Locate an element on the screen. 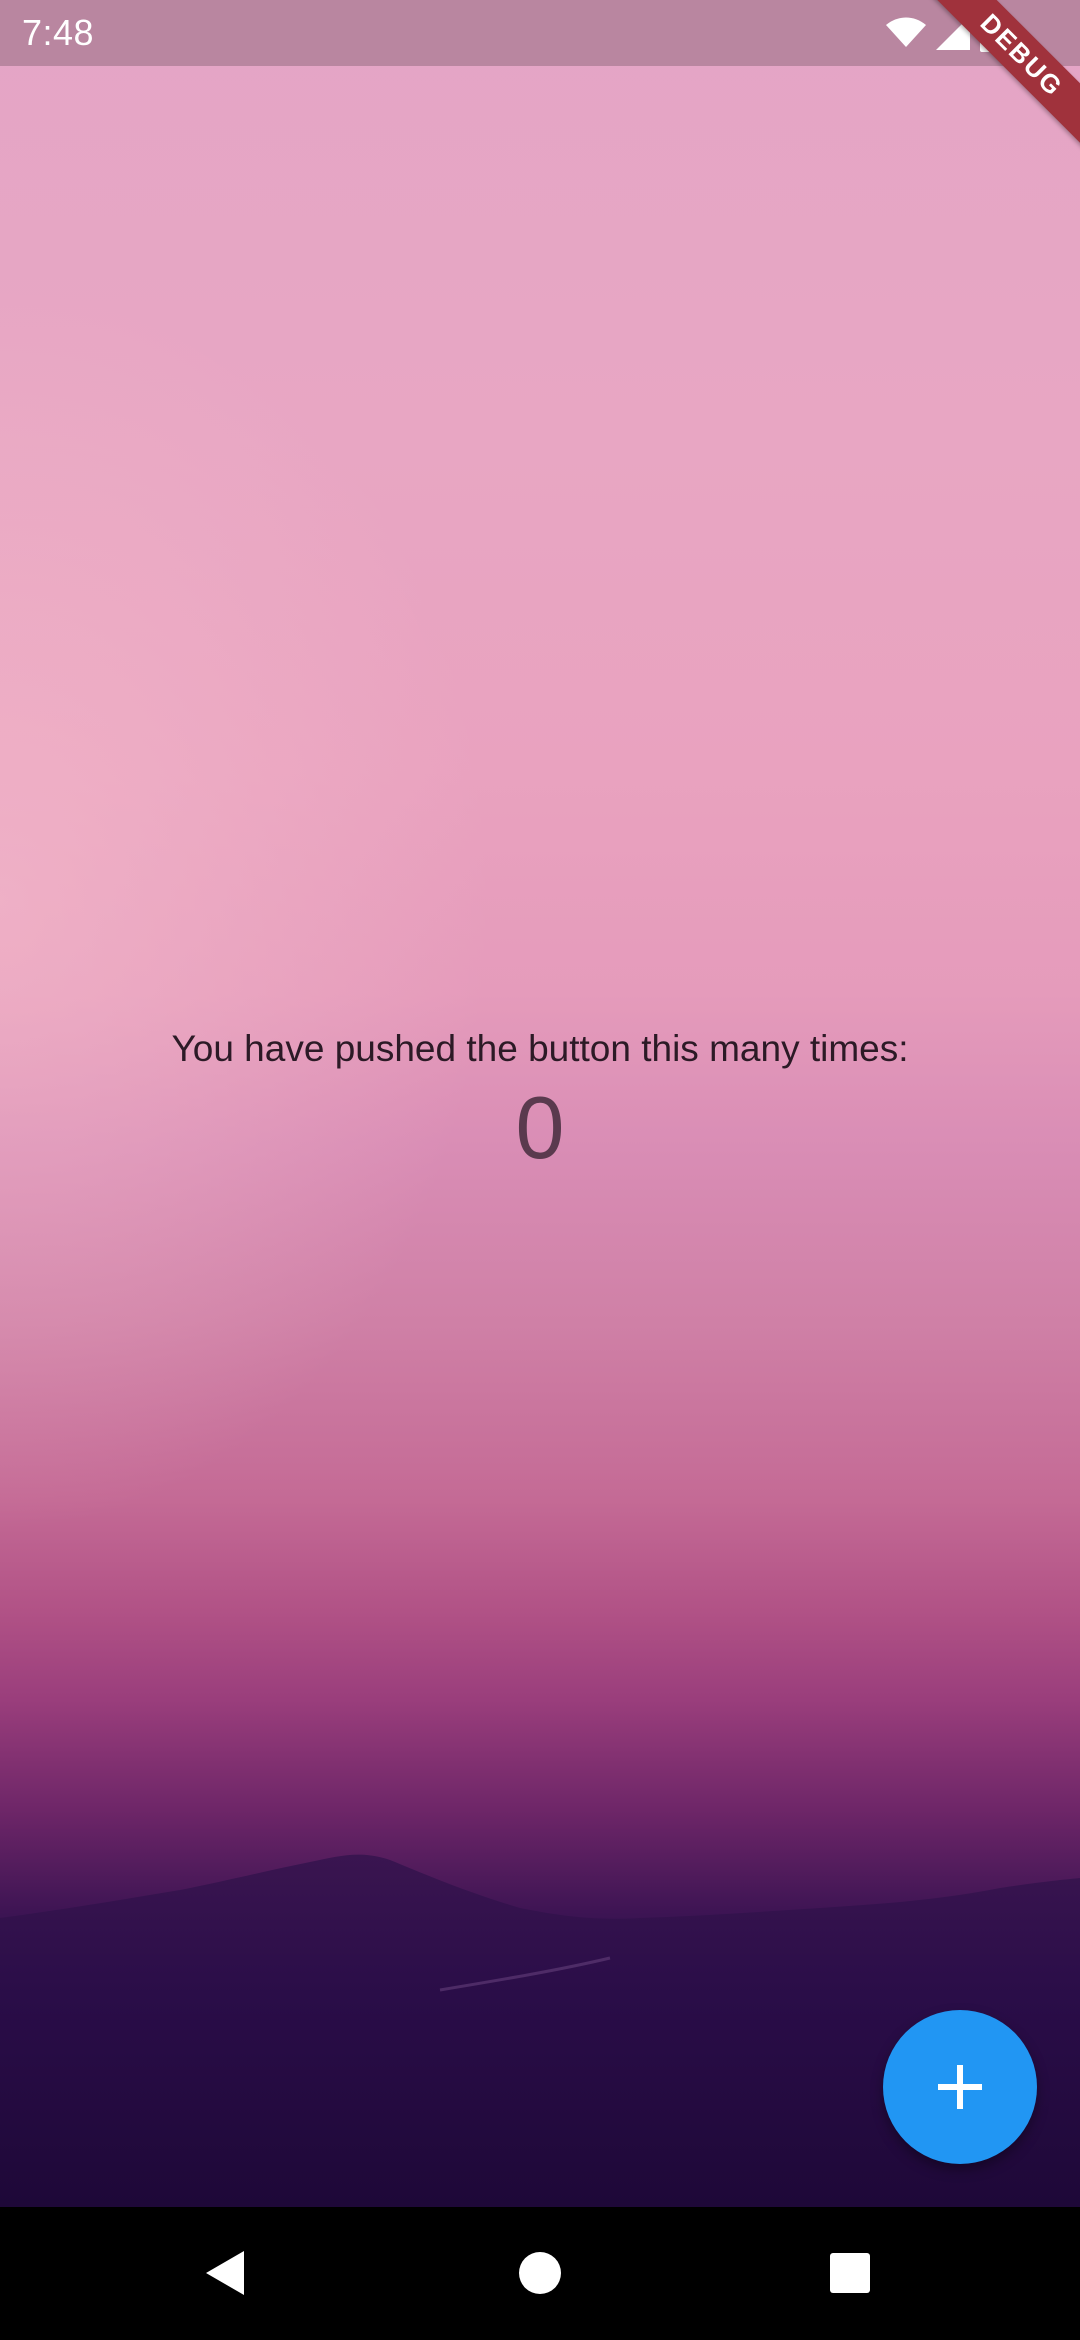  status-bar: 7:48 is located at coordinates (540, 33).